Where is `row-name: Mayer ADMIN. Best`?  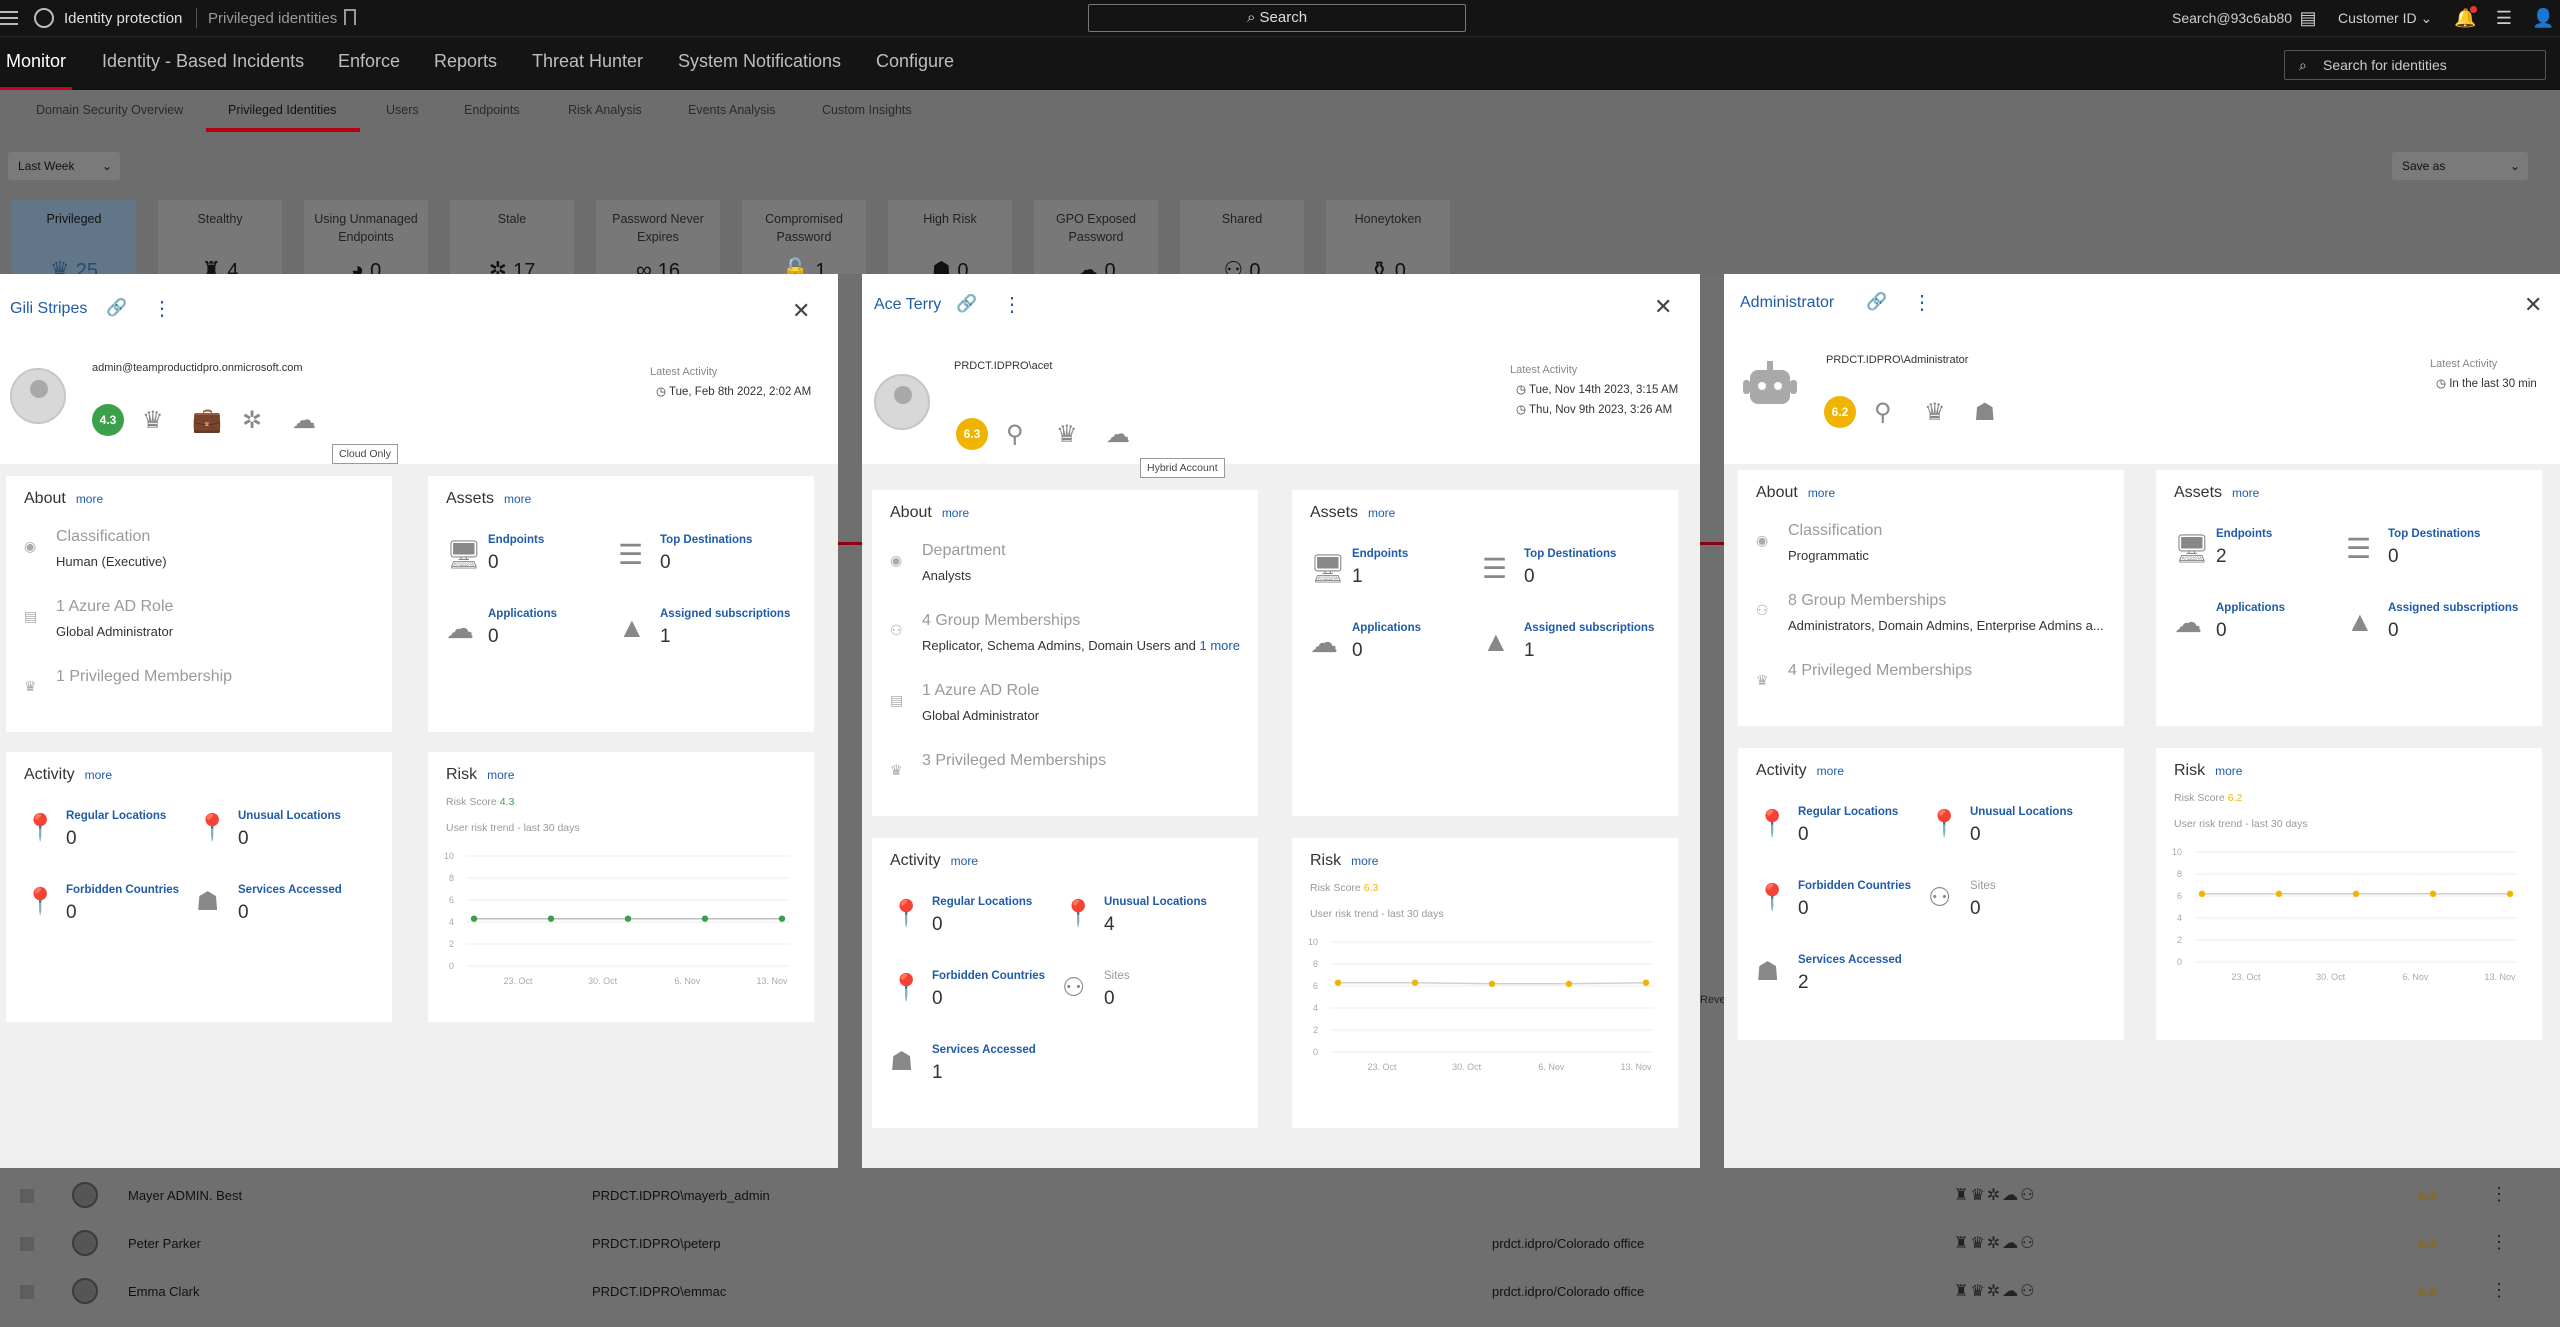
row-name: Mayer ADMIN. Best is located at coordinates (185, 1195).